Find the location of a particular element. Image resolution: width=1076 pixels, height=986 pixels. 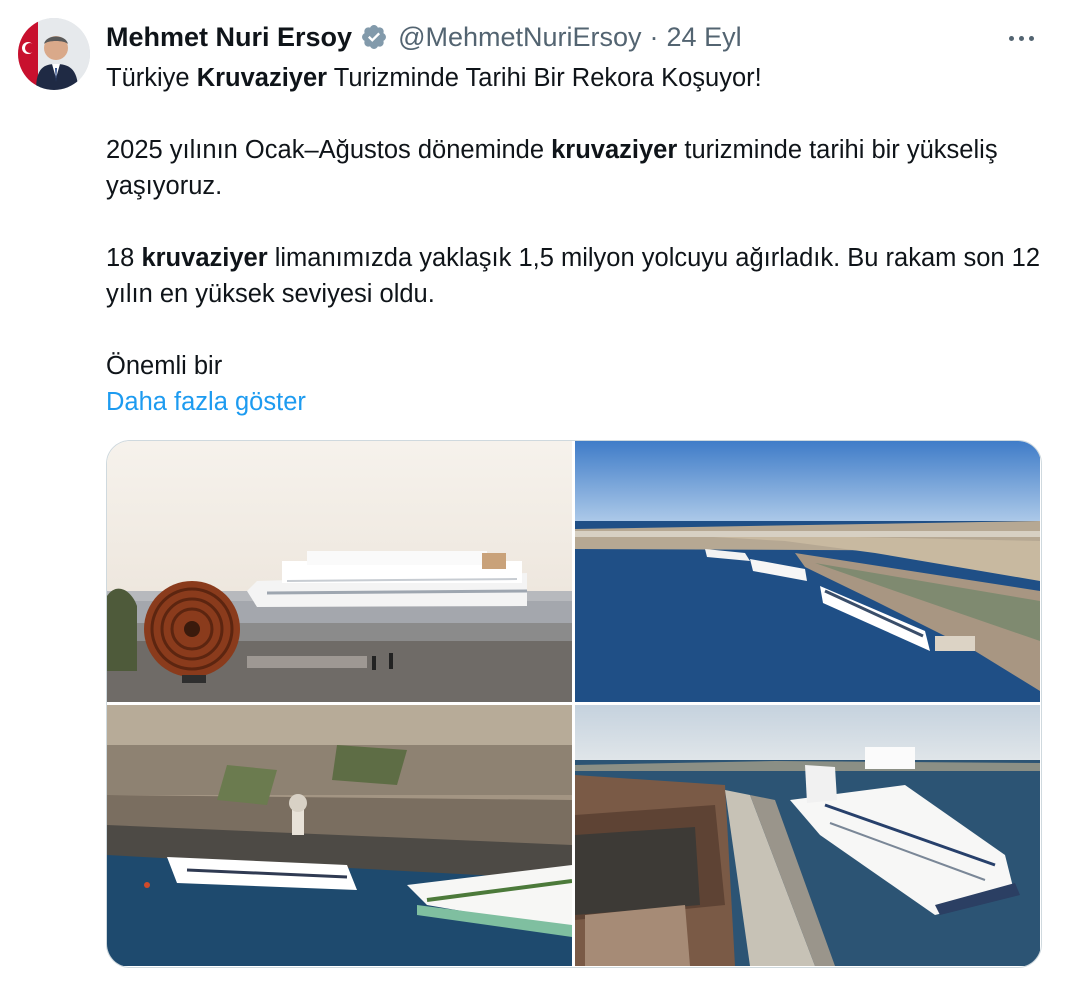

verified-badge-icon is located at coordinates (374, 37).